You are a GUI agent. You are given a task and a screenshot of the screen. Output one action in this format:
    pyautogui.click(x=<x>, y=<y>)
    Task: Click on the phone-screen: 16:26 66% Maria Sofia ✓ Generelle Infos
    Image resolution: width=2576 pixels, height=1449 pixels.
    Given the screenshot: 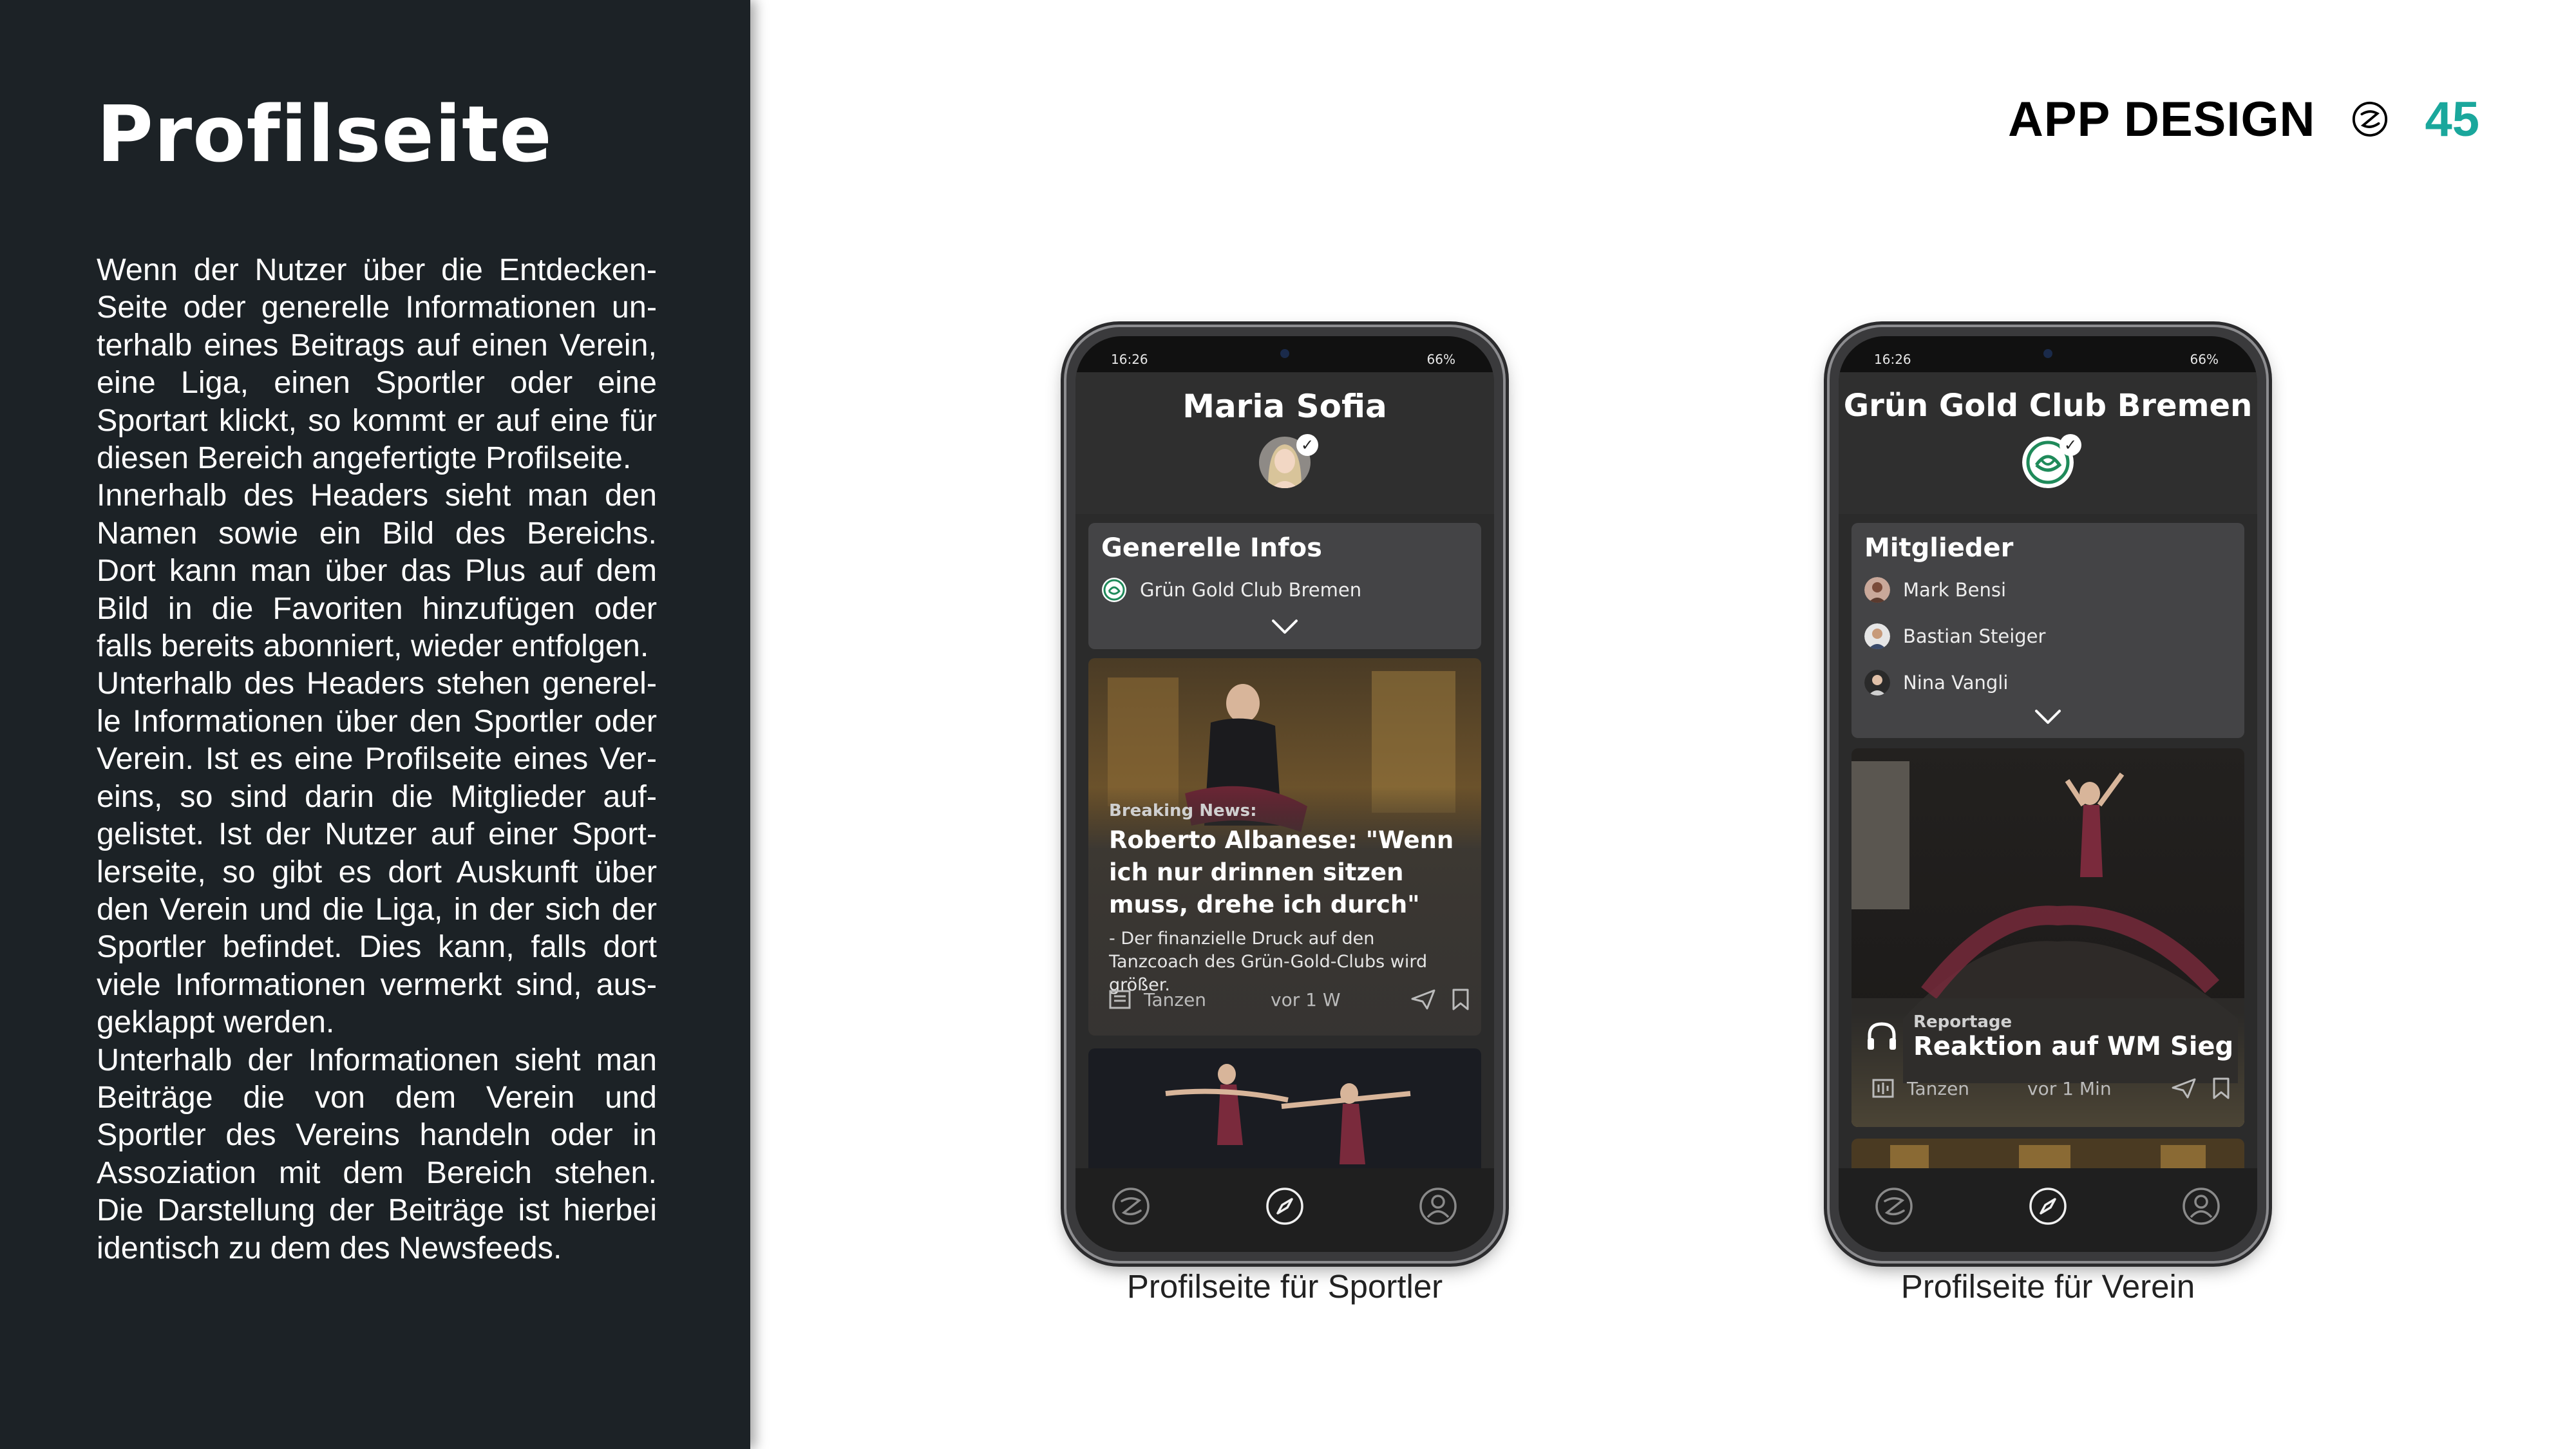 What is the action you would take?
    pyautogui.click(x=1285, y=794)
    